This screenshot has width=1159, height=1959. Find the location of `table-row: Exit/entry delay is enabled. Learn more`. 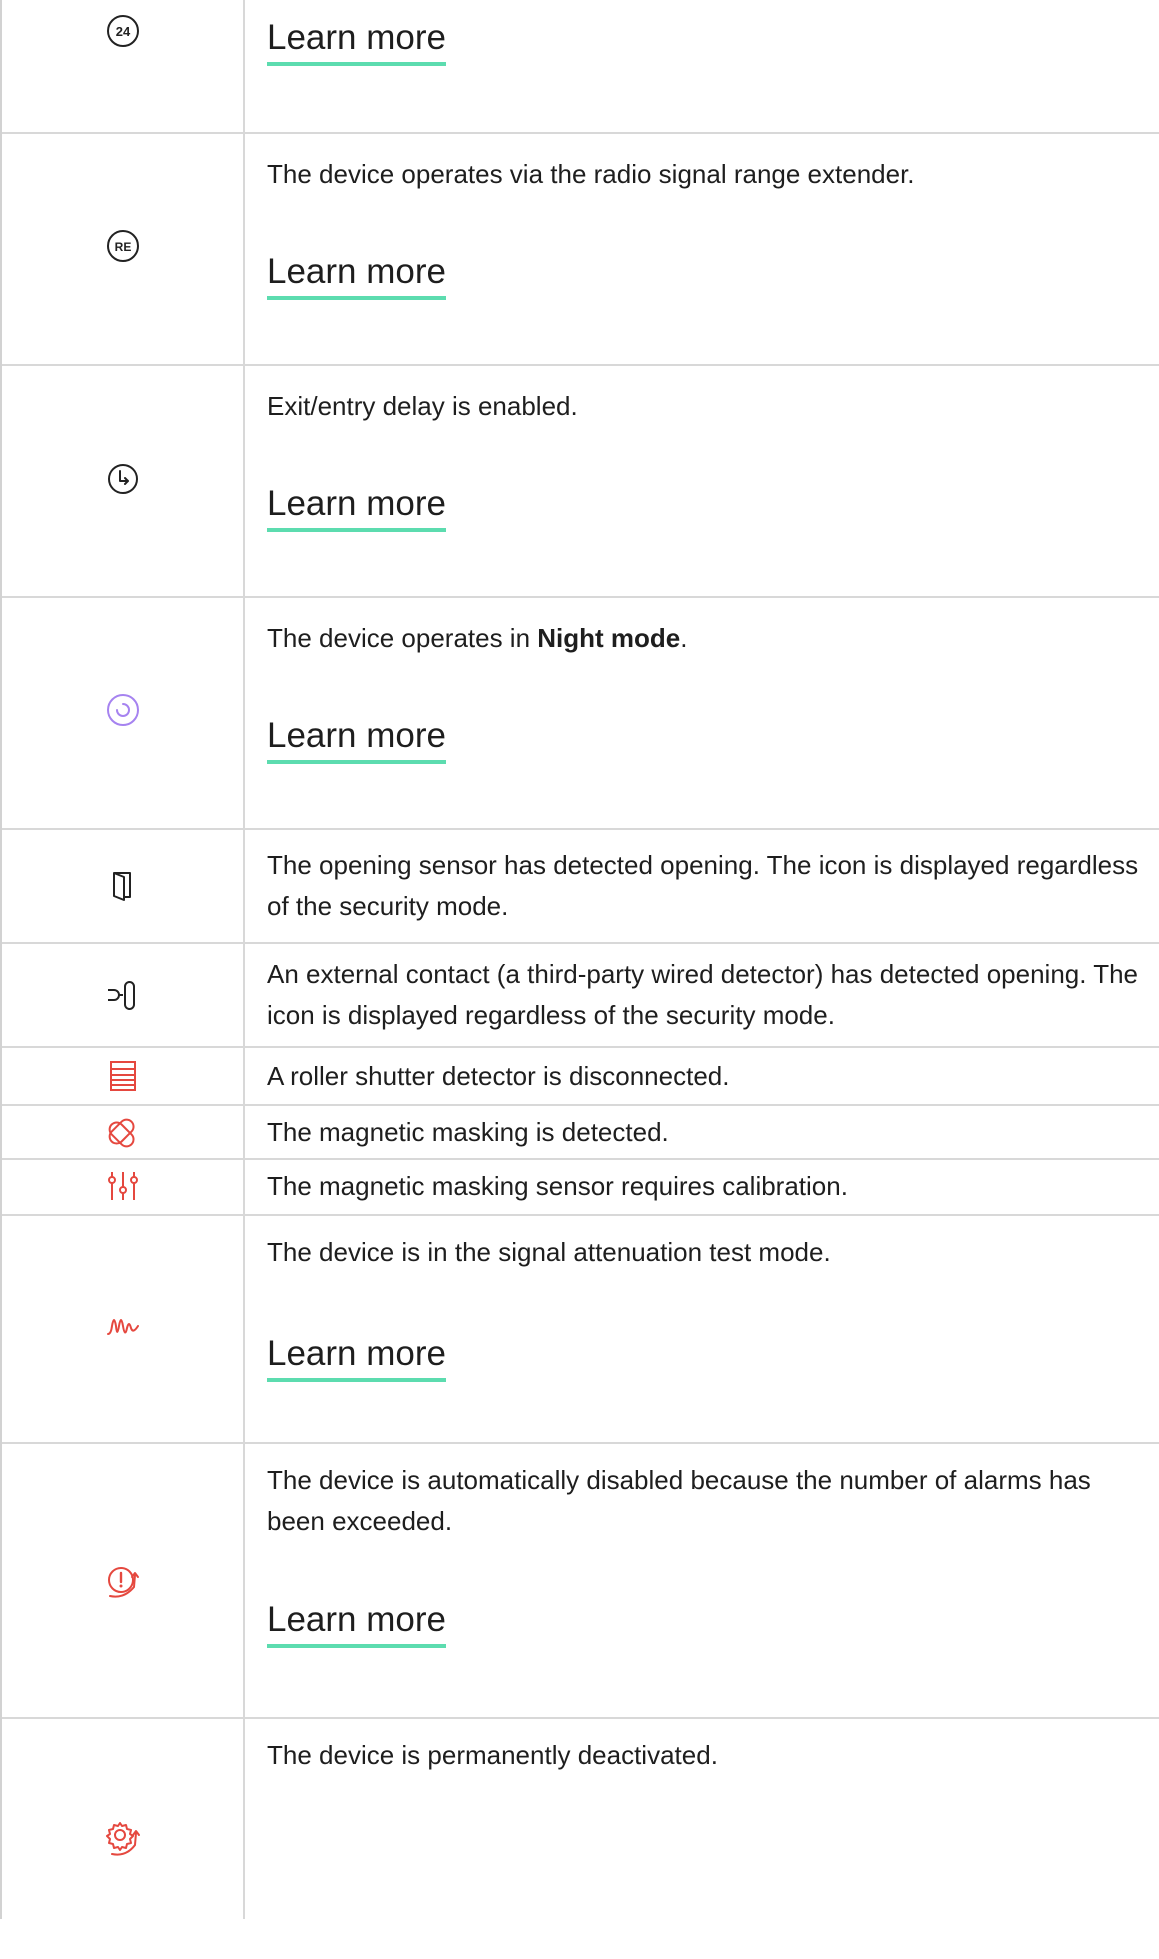

table-row: Exit/entry delay is enabled. Learn more is located at coordinates (580, 482).